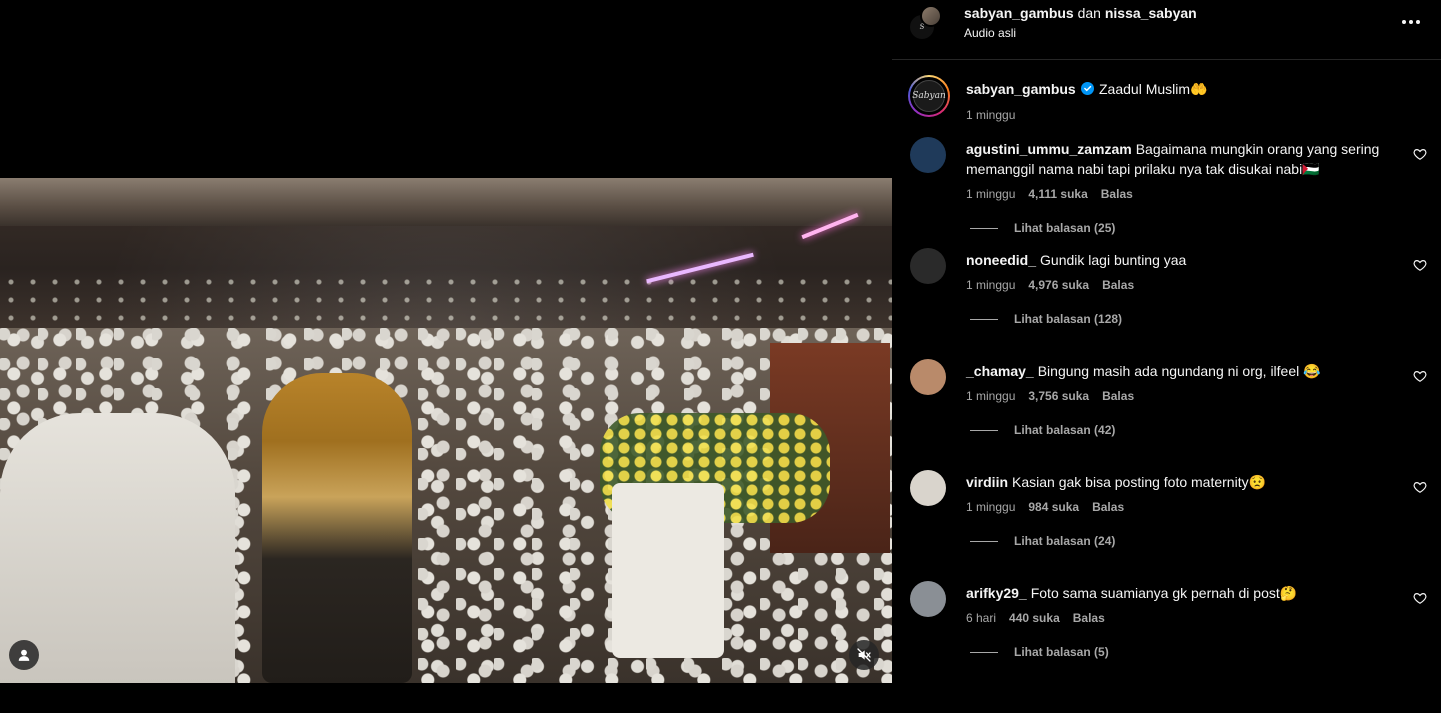 The image size is (1441, 713). I want to click on comment-like-count: 440 suka, so click(1034, 618).